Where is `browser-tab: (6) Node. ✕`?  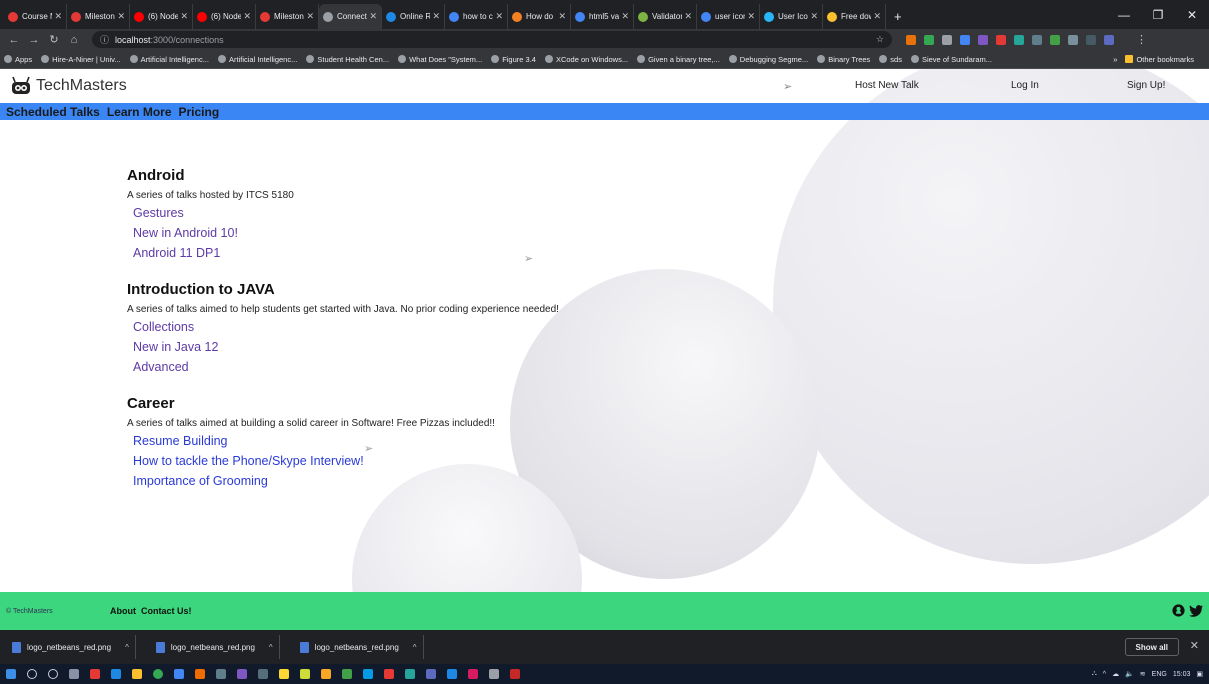 browser-tab: (6) Node. ✕ is located at coordinates (161, 16).